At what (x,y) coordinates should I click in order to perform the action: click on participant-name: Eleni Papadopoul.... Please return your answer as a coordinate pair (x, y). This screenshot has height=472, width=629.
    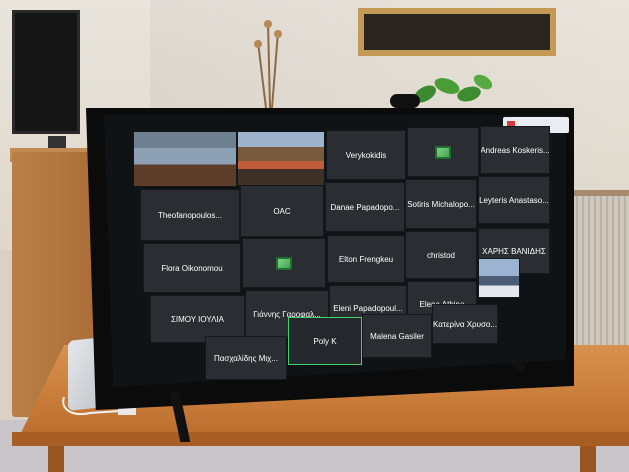
    Looking at the image, I should click on (368, 308).